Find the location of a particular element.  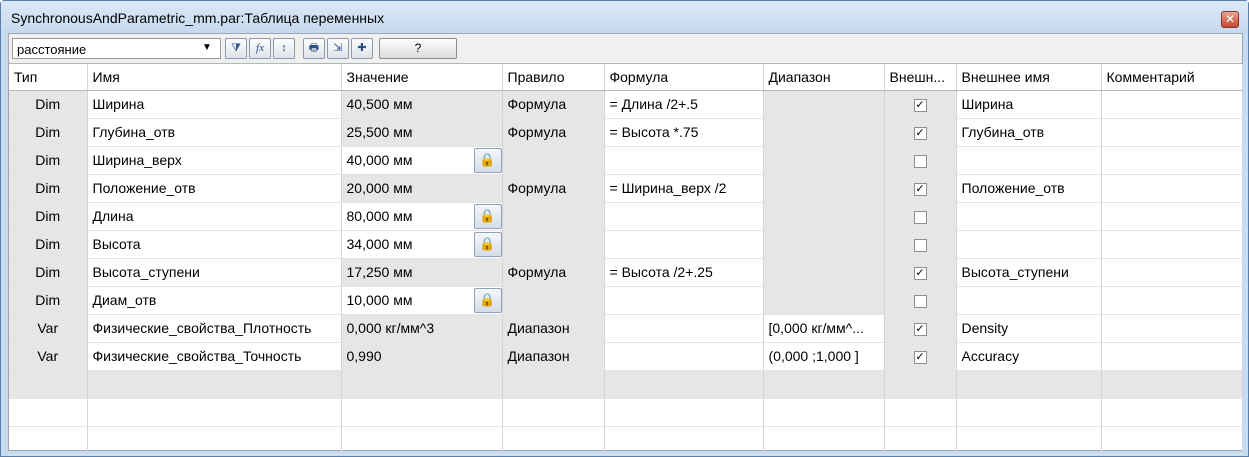

table-row: Dim Диам_отв 10,000 мм 🔒 is located at coordinates (626, 300).